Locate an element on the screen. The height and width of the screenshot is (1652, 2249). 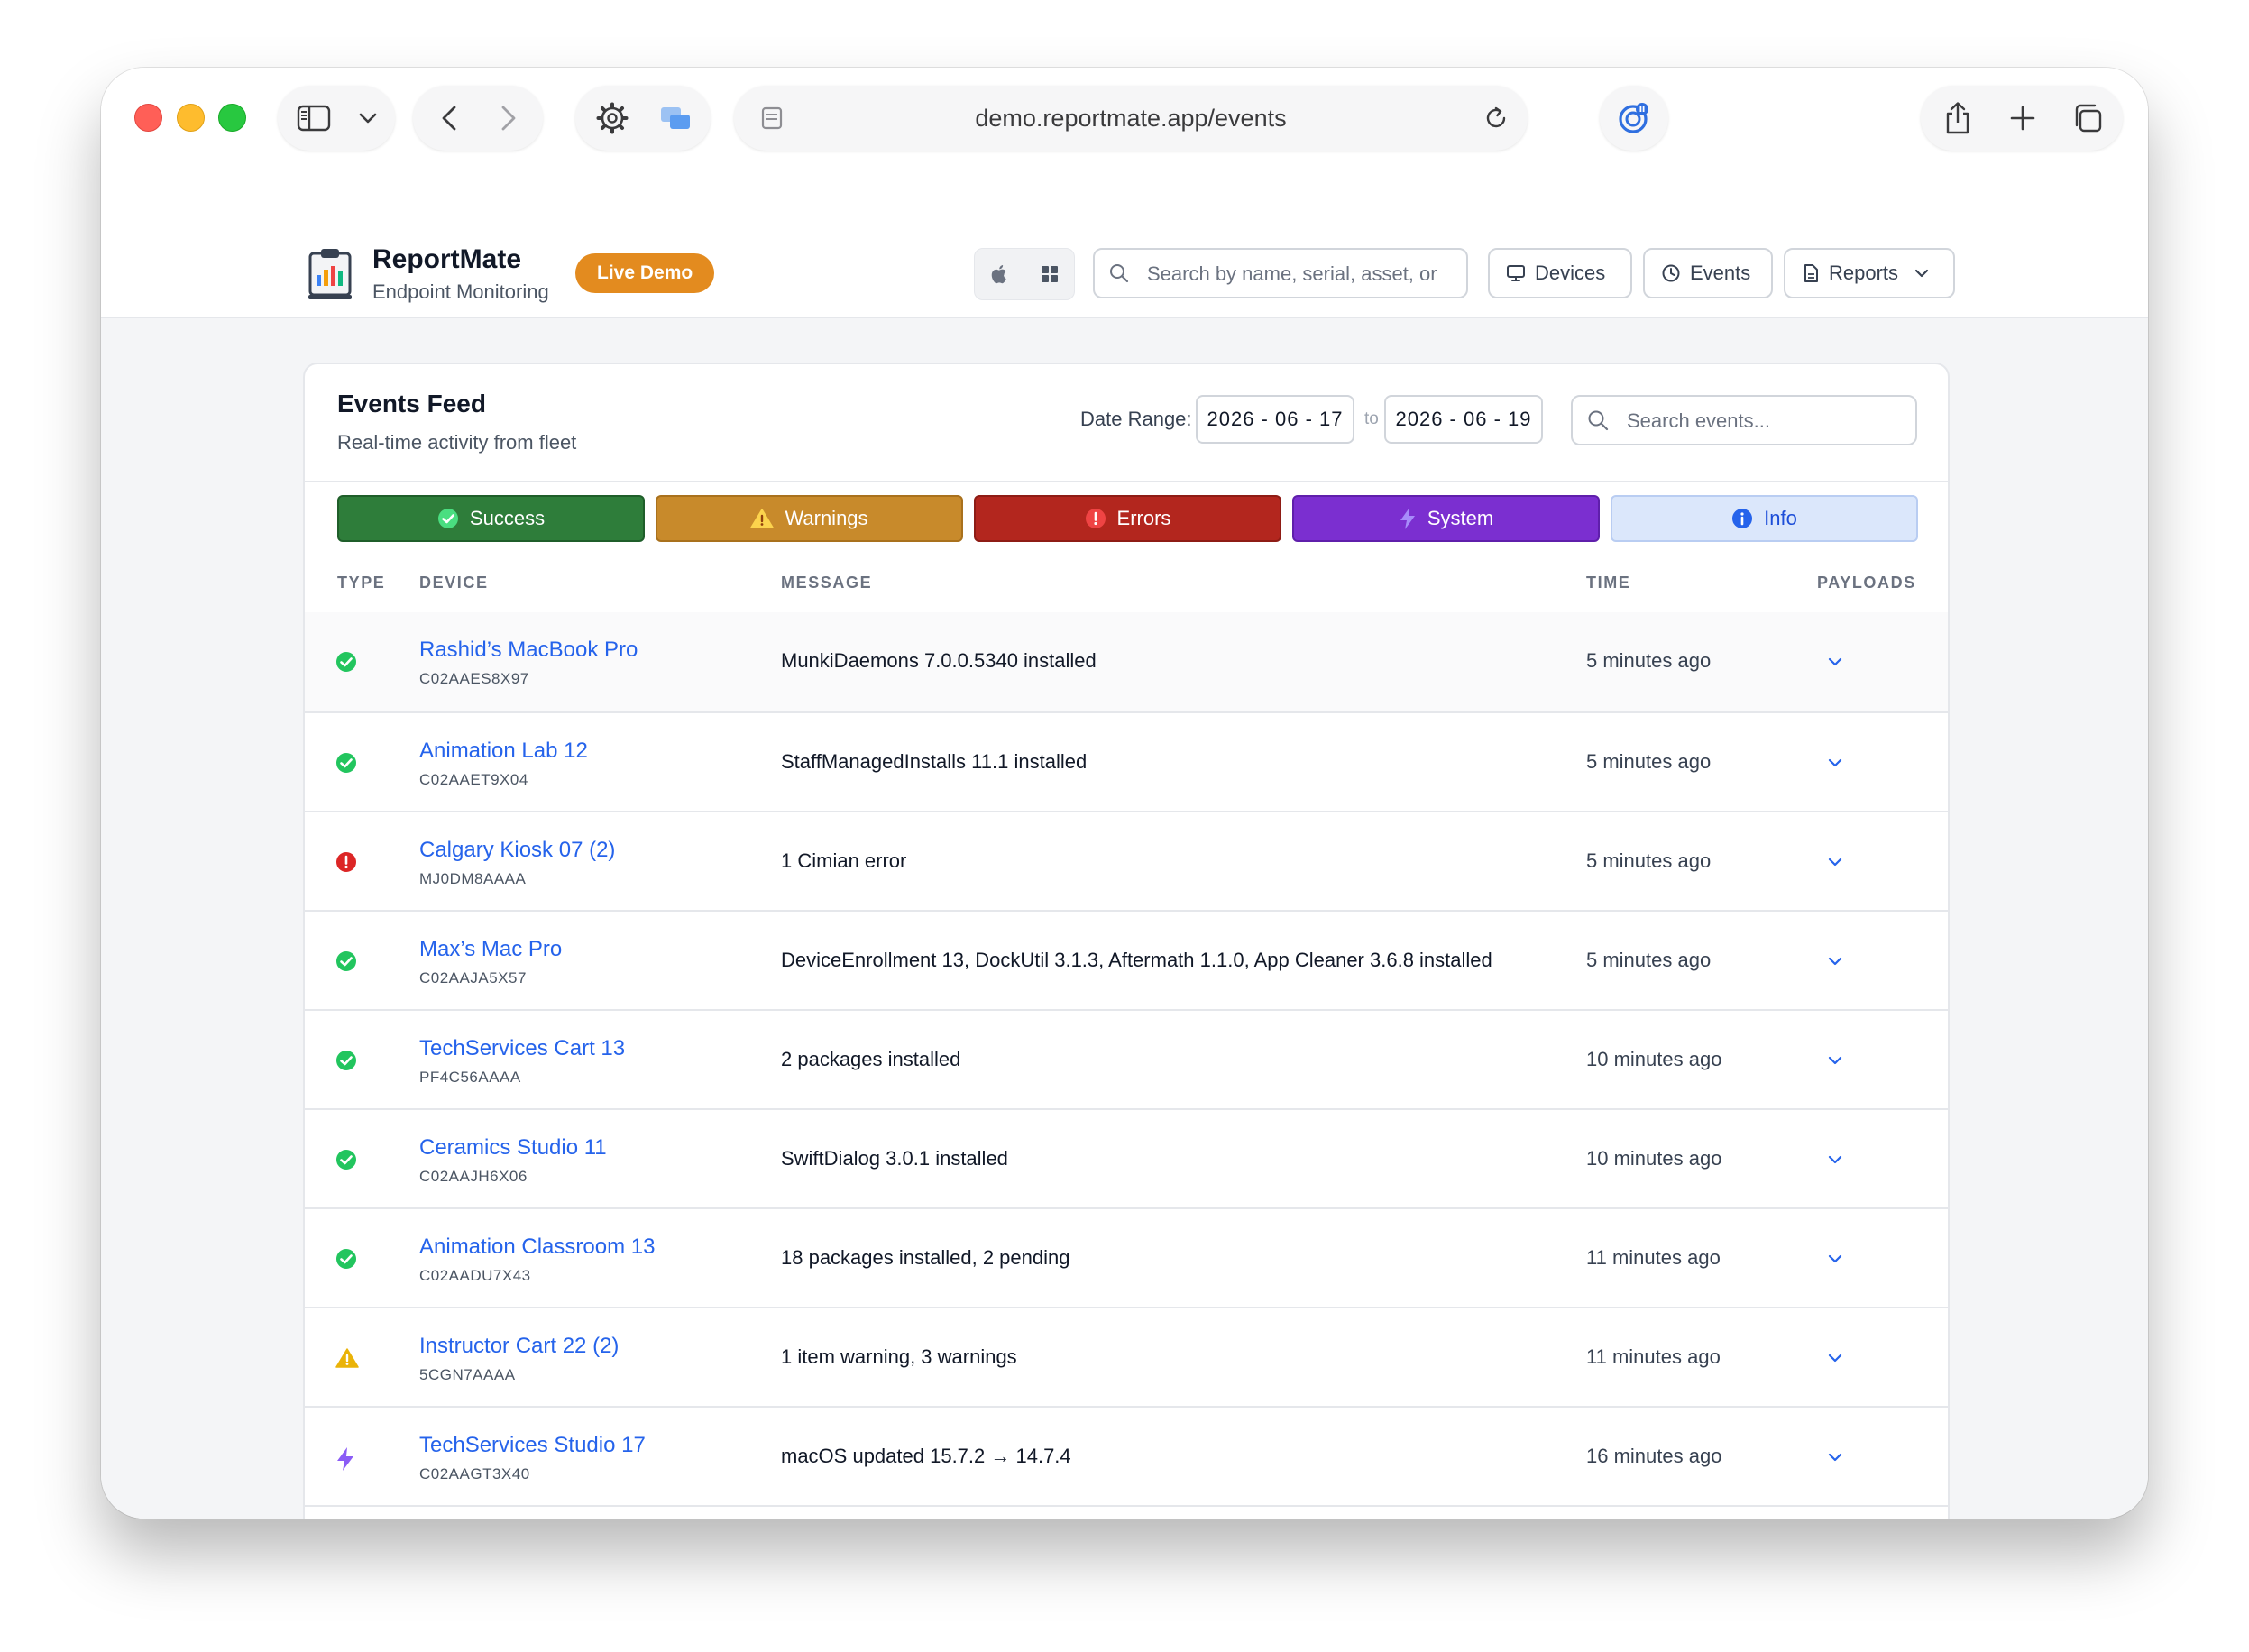
global-search-input is located at coordinates (1303, 274).